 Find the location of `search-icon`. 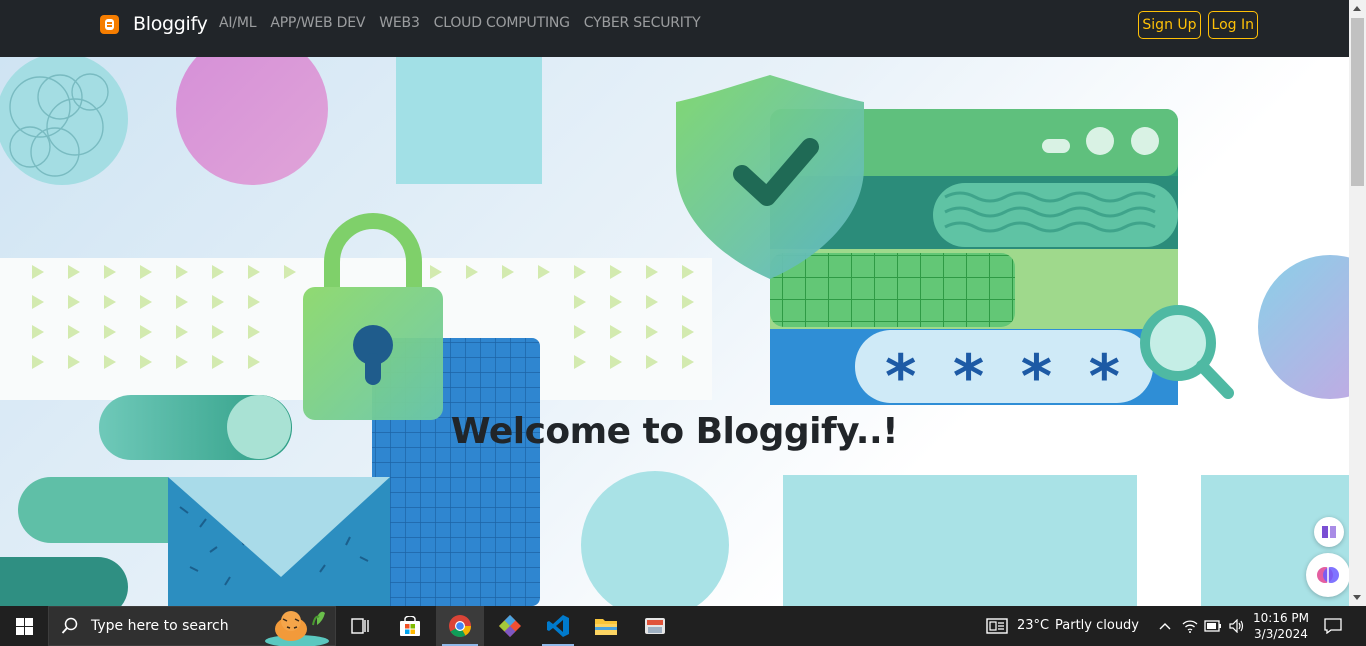

search-icon is located at coordinates (69, 625).